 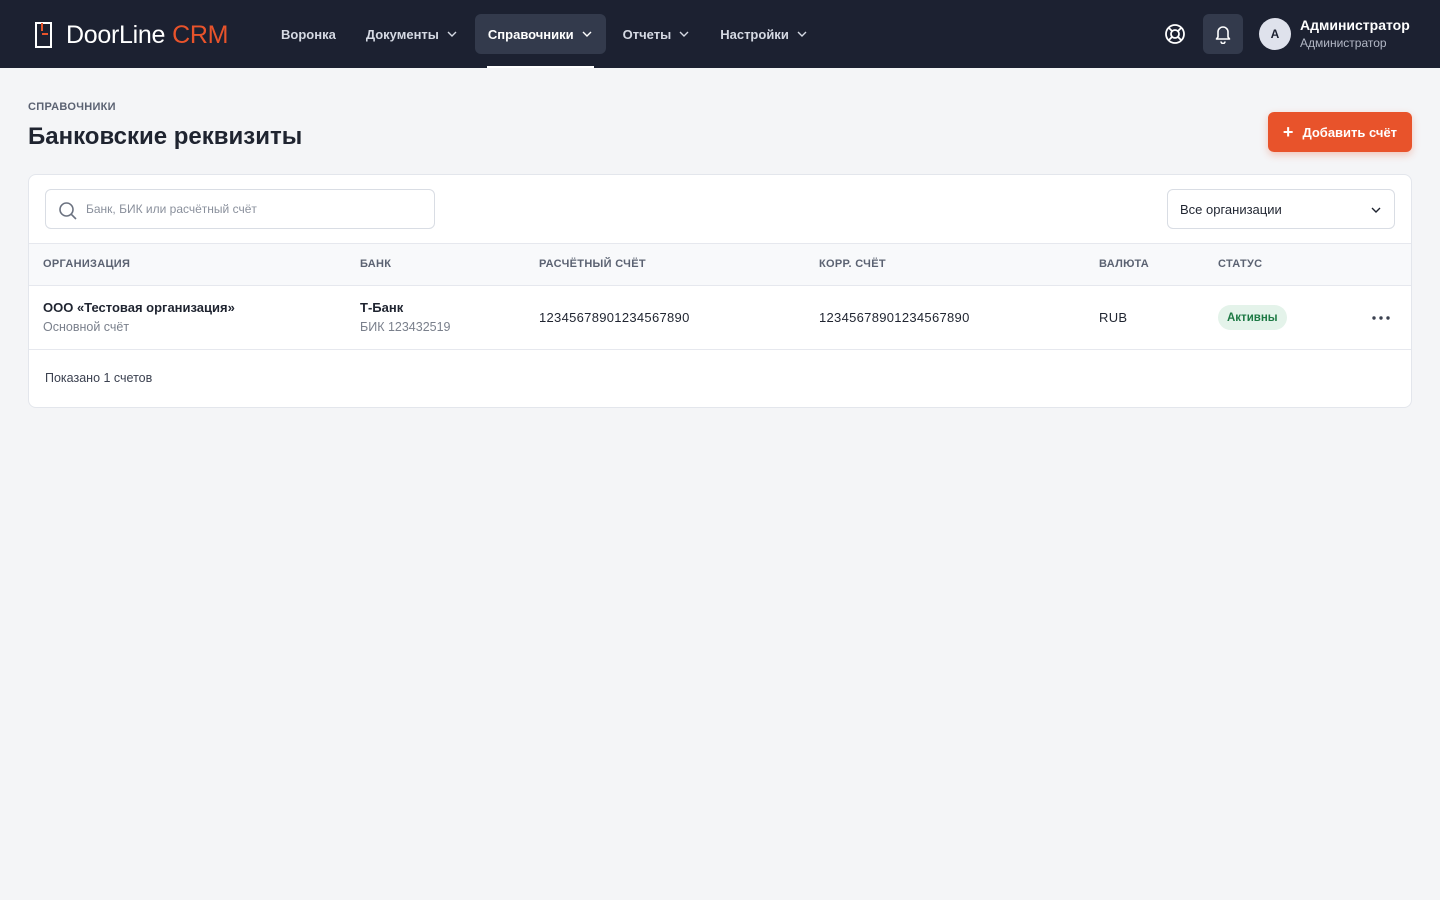 I want to click on notifications-button, so click(x=1223, y=34).